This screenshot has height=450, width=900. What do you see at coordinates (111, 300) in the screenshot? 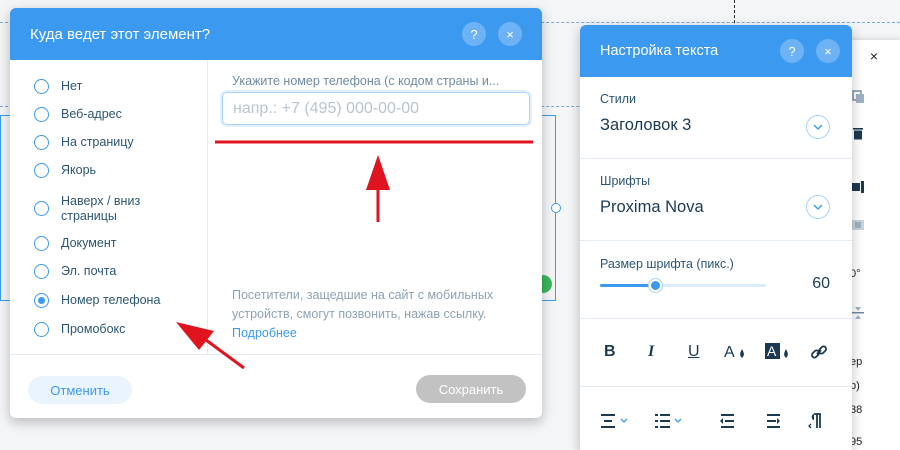
I see `option-label: Номер телефона` at bounding box center [111, 300].